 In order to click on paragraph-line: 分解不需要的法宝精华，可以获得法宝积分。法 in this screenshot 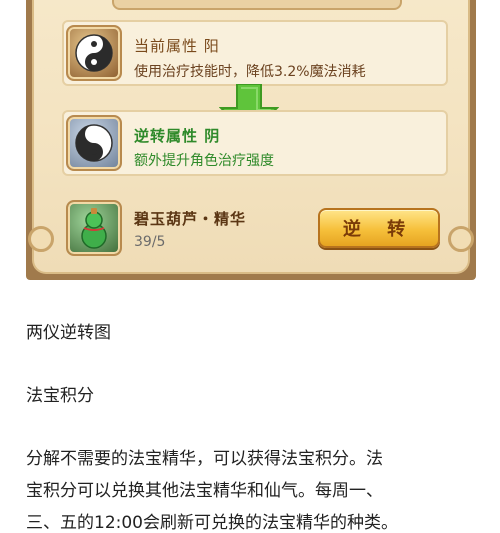, I will do `click(204, 459)`.